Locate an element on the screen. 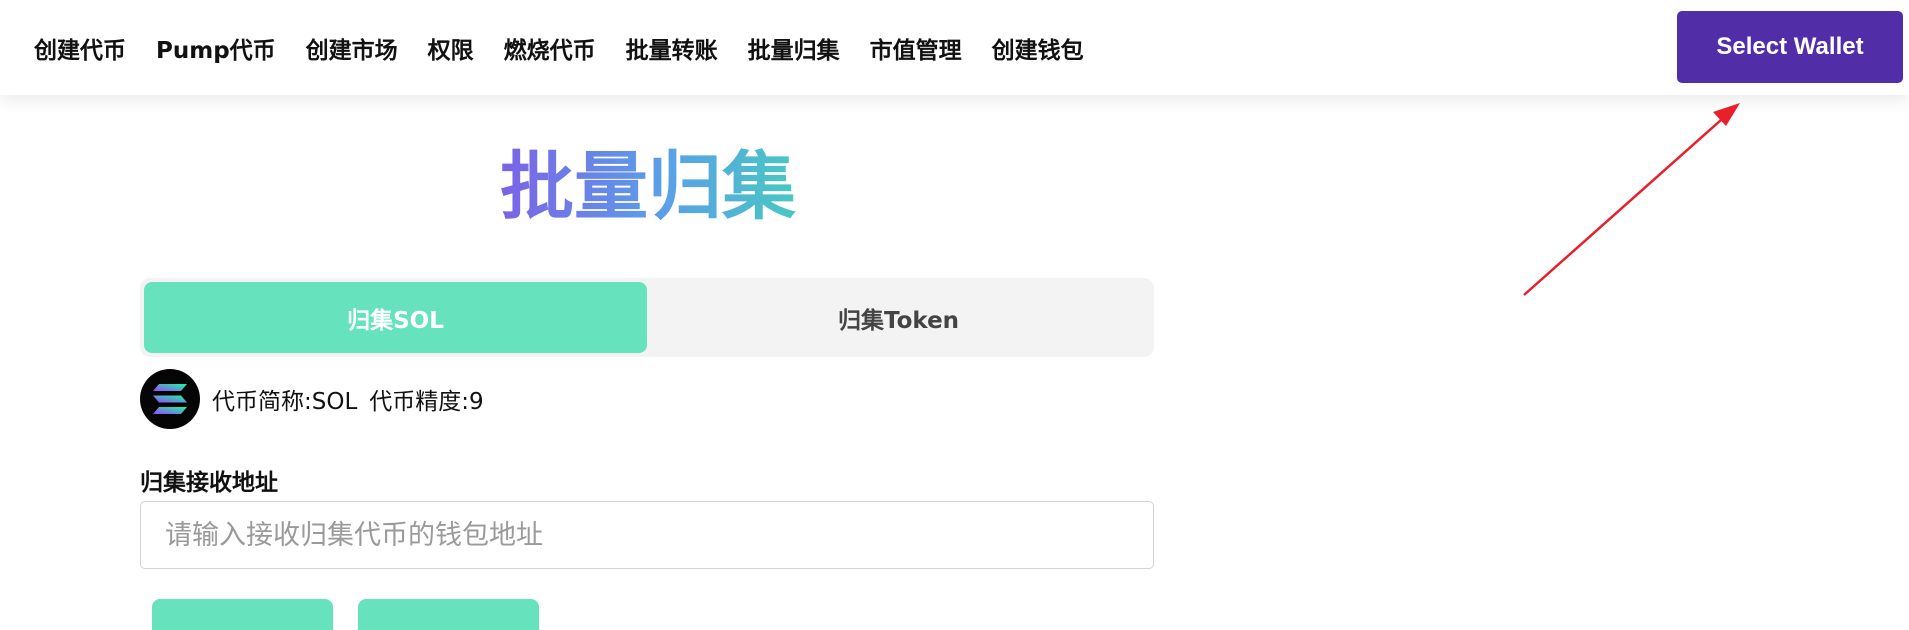  nav-link-create-token: 创建代币 is located at coordinates (80, 48).